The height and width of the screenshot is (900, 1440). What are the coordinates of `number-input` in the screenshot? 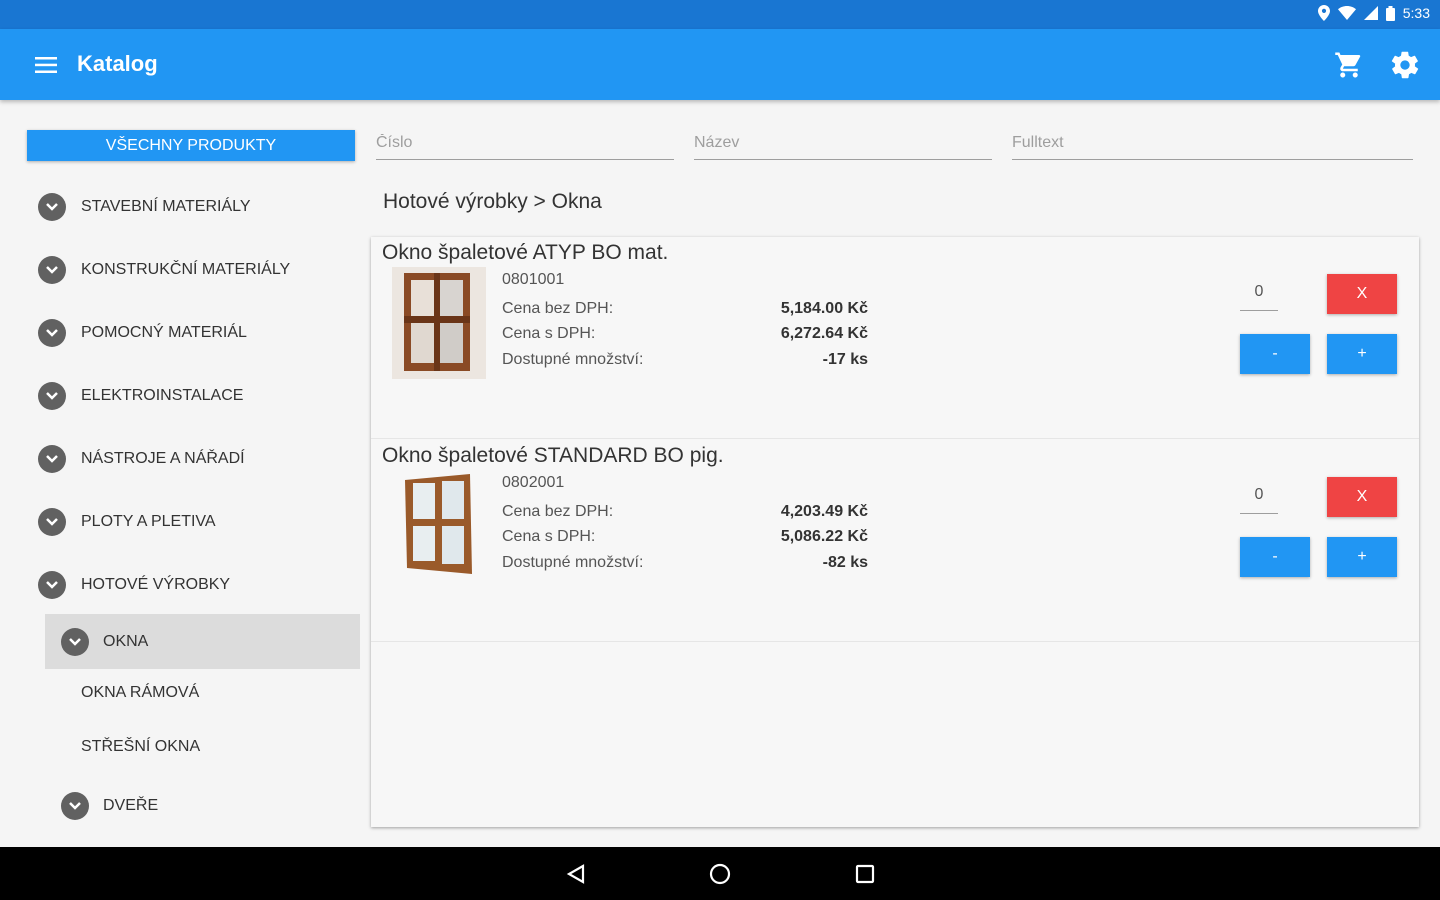 It's located at (525, 143).